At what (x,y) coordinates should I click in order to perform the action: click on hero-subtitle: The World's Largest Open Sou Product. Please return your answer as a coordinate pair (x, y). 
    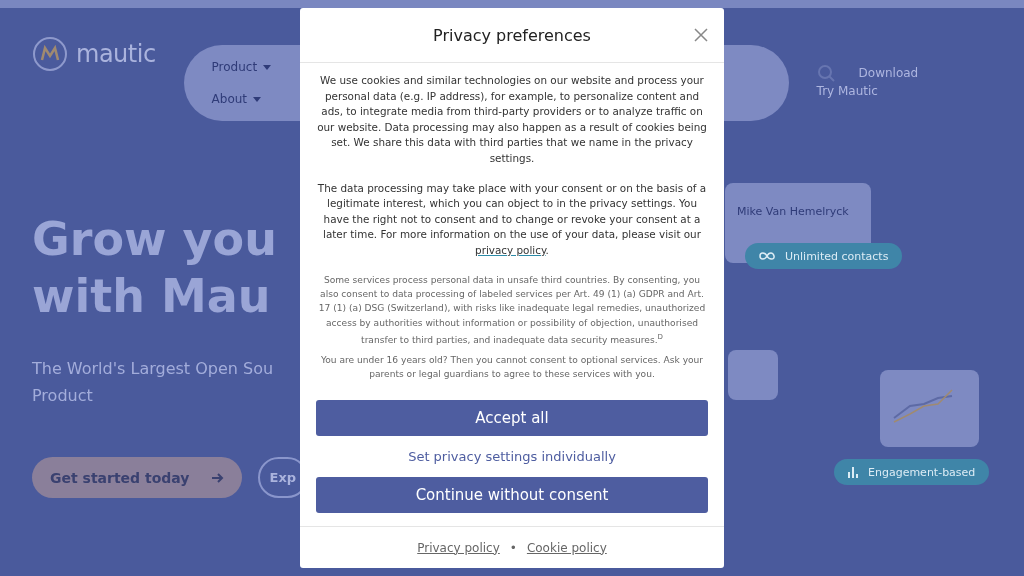
    Looking at the image, I should click on (153, 382).